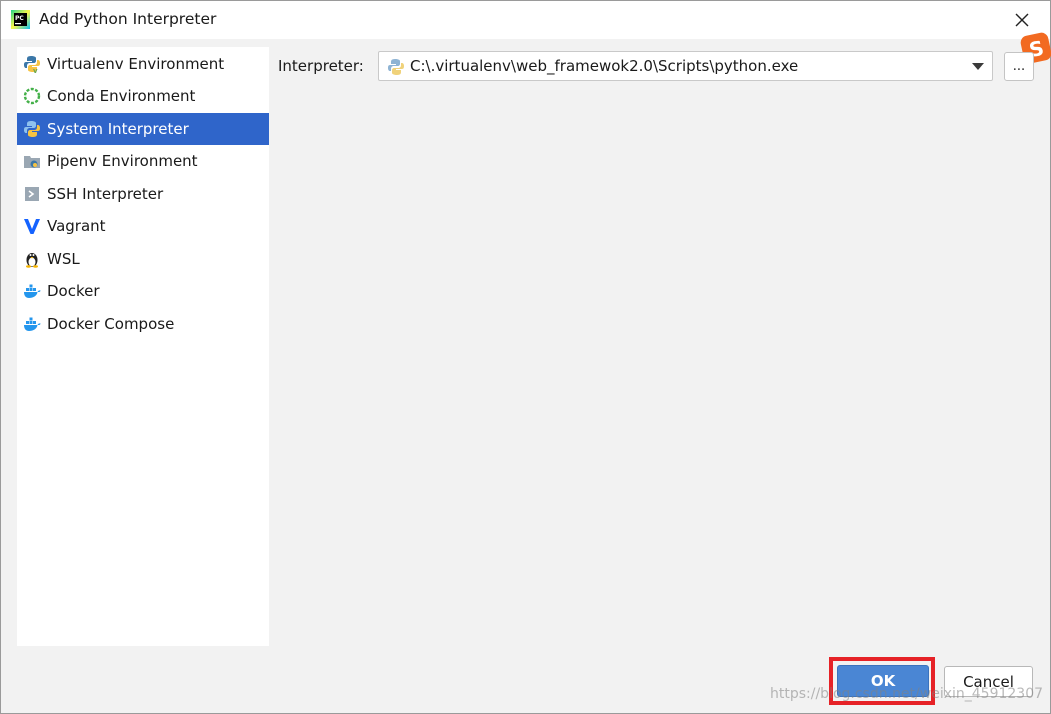 The image size is (1051, 714). Describe the element at coordinates (121, 96) in the screenshot. I see `sidebar-item-label: Conda Environment` at that location.